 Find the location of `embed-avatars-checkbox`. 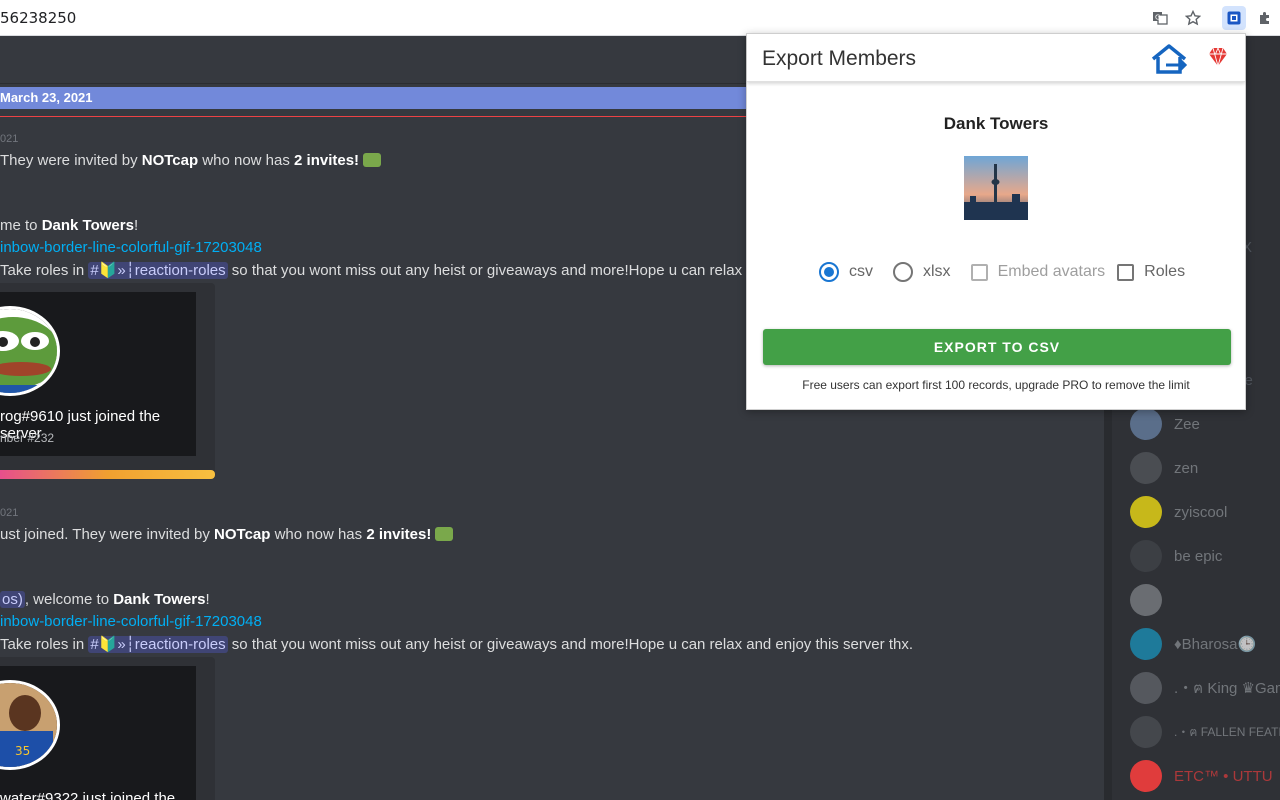

embed-avatars-checkbox is located at coordinates (979, 272).